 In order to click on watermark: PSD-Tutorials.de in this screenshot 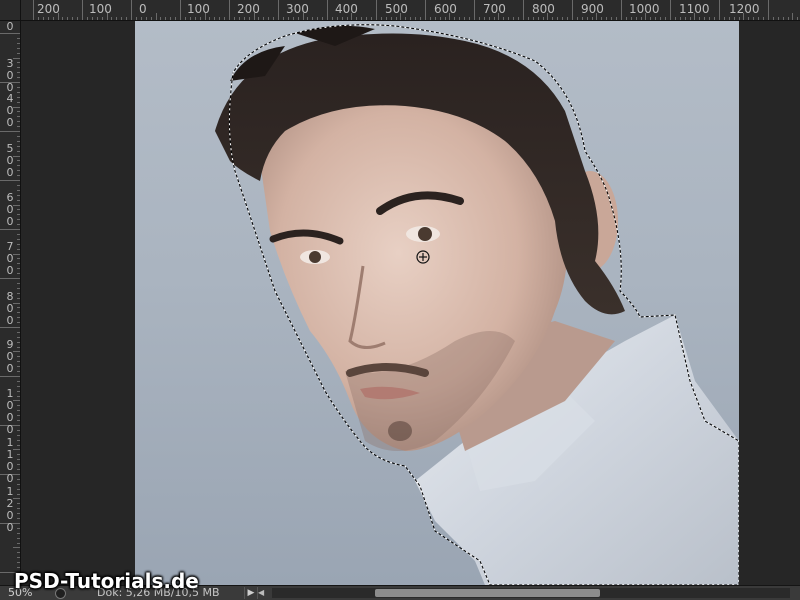, I will do `click(106, 581)`.